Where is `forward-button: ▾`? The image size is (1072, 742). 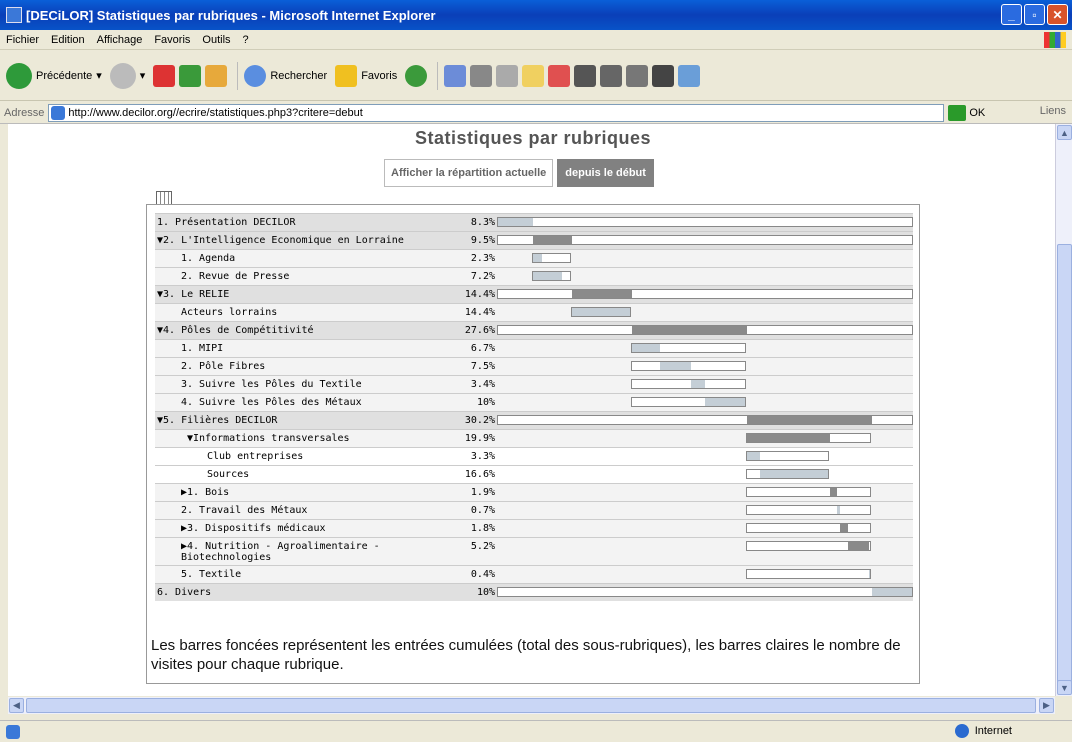 forward-button: ▾ is located at coordinates (127, 75).